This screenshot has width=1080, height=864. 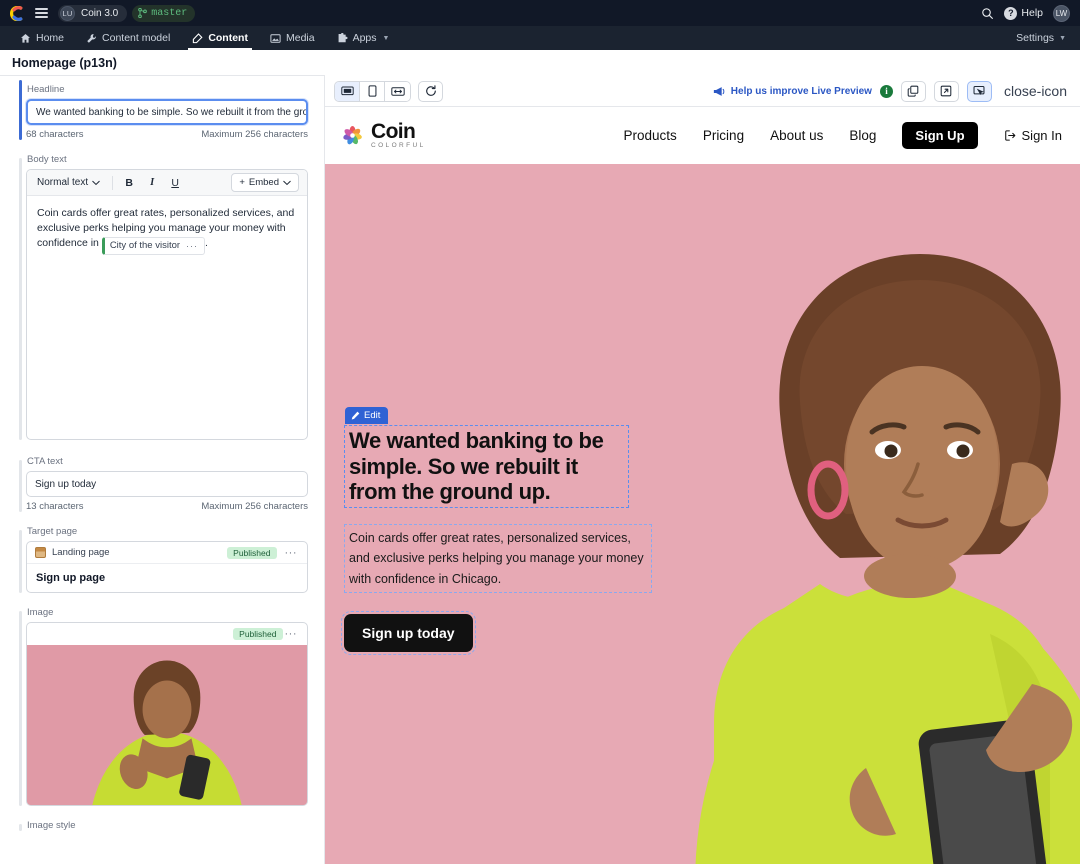 I want to click on pencil-icon, so click(x=355, y=415).